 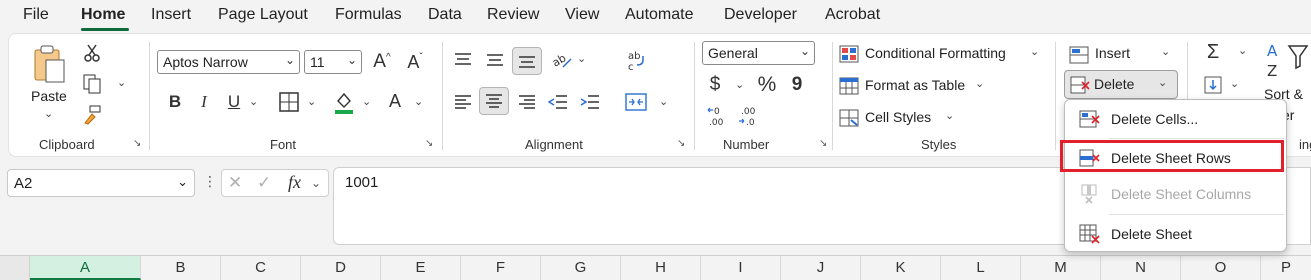 I want to click on menu-home: Home, so click(x=103, y=15).